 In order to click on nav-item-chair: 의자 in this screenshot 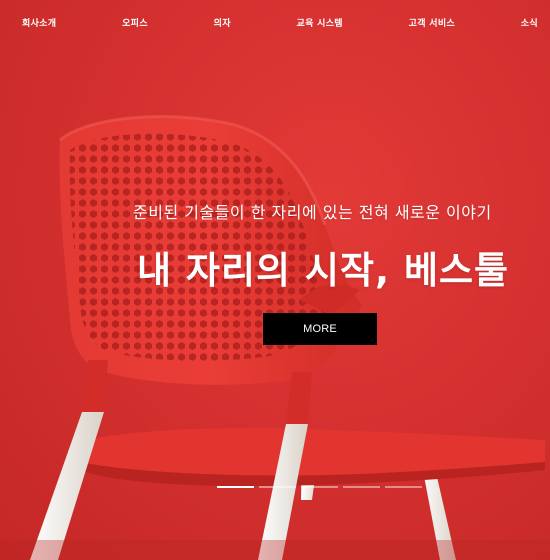, I will do `click(222, 22)`.